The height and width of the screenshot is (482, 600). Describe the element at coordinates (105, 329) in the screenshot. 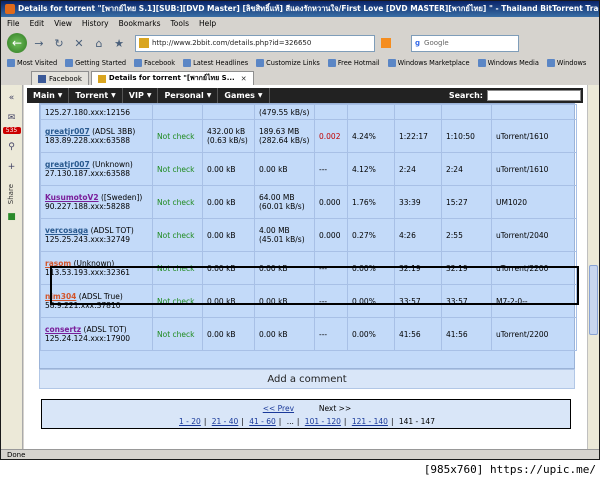

I see `peer-meta: (ADSL TOT)` at that location.